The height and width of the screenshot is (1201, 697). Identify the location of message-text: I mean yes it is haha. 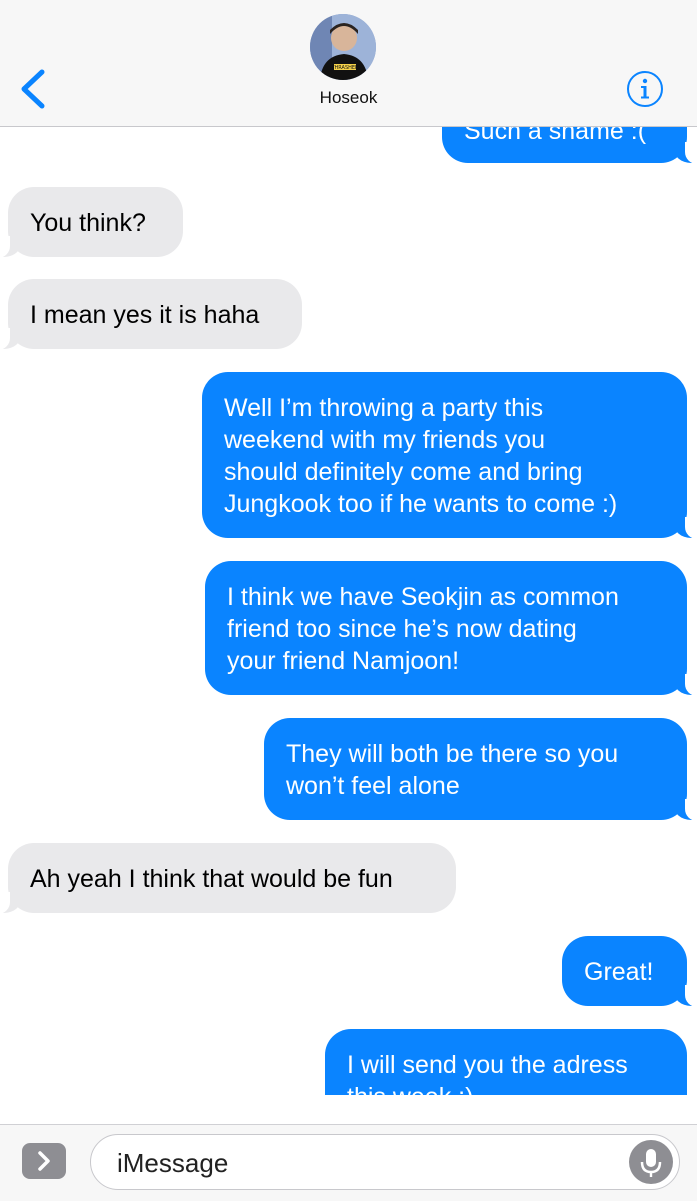
(145, 315).